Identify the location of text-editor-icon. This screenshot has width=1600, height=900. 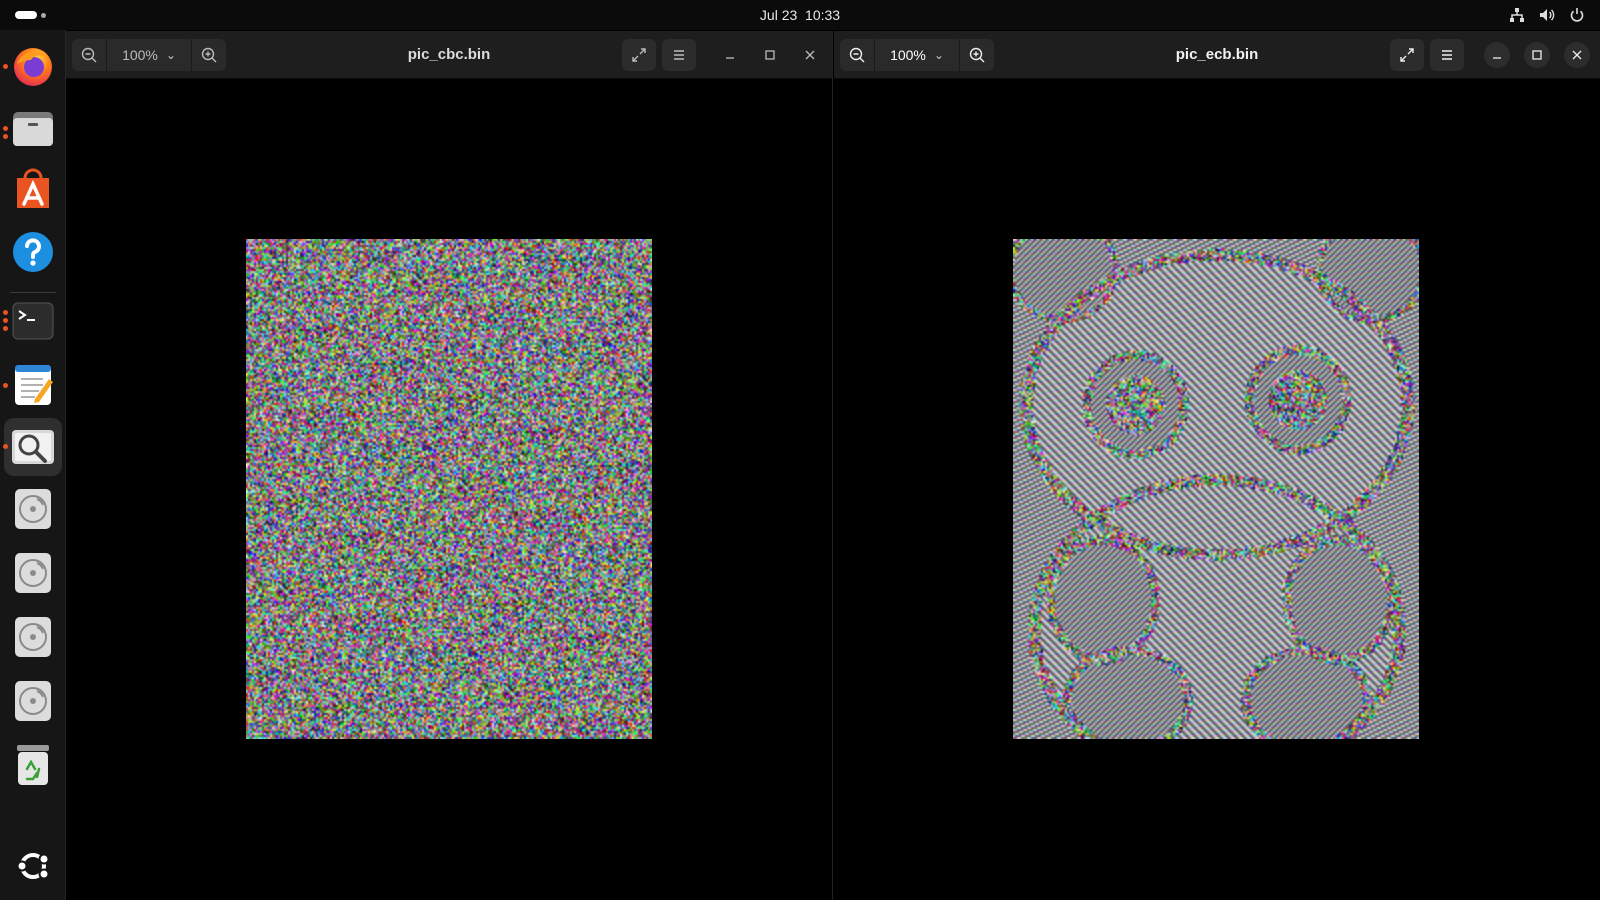
(34, 385).